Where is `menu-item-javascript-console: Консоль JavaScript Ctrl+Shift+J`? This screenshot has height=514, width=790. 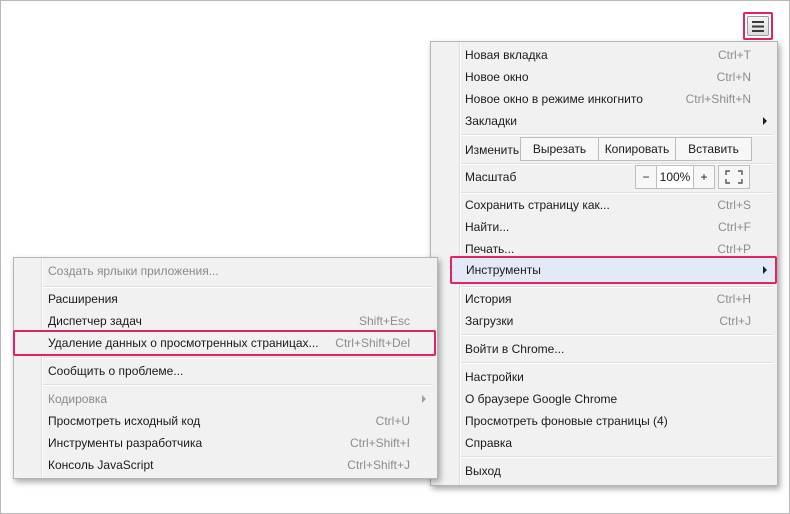
menu-item-javascript-console: Консоль JavaScript Ctrl+Shift+J is located at coordinates (225, 465).